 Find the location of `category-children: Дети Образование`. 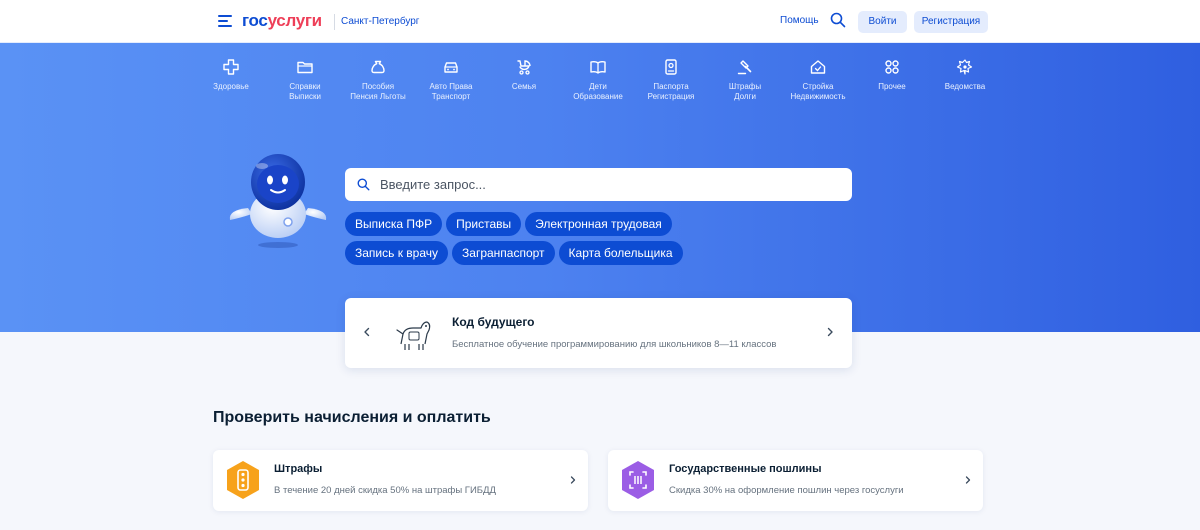

category-children: Дети Образование is located at coordinates (598, 80).